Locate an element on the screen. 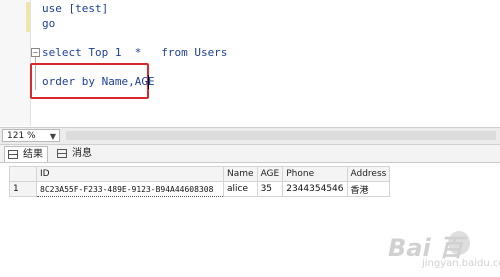 The height and width of the screenshot is (277, 500). zoom-dropdown: 121 % ▼ is located at coordinates (31, 135).